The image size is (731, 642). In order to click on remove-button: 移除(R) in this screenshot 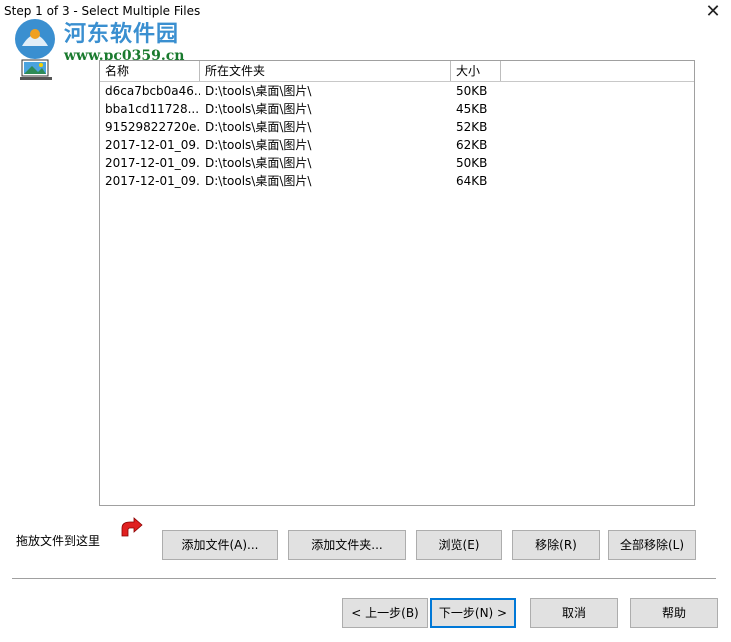, I will do `click(556, 545)`.